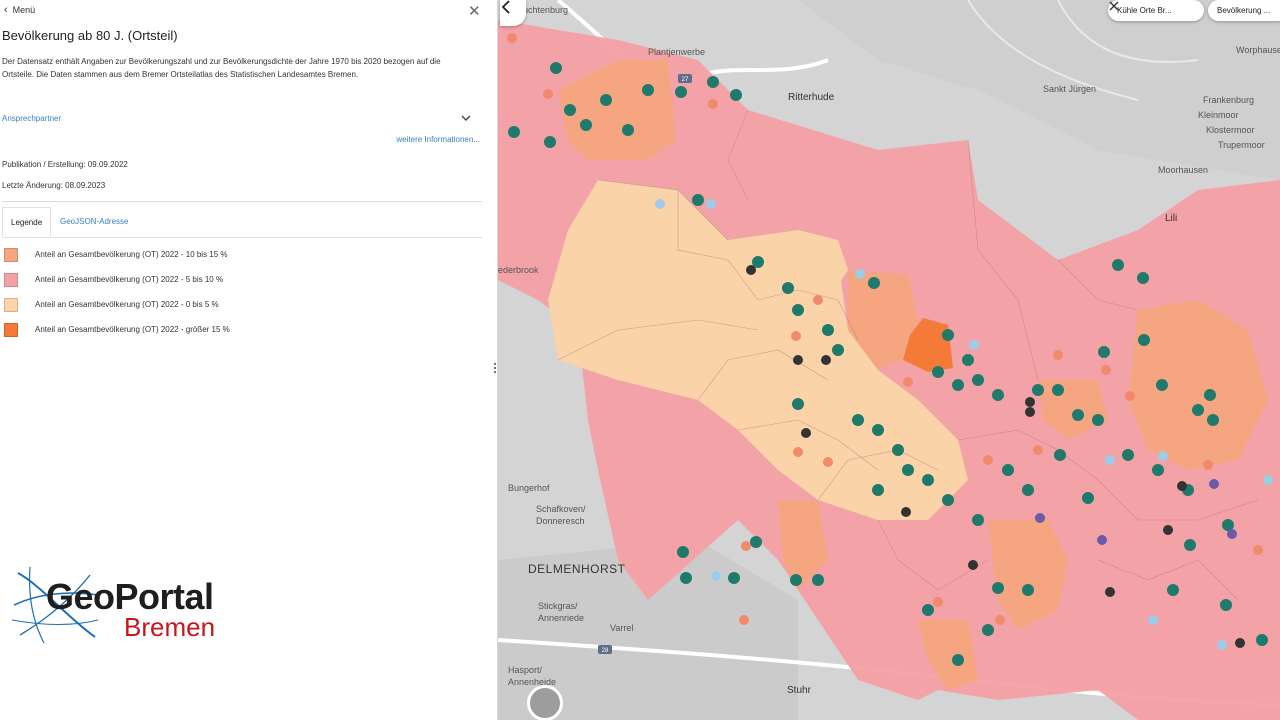  Describe the element at coordinates (529, 488) in the screenshot. I see `place-label: Bungerhof` at that location.